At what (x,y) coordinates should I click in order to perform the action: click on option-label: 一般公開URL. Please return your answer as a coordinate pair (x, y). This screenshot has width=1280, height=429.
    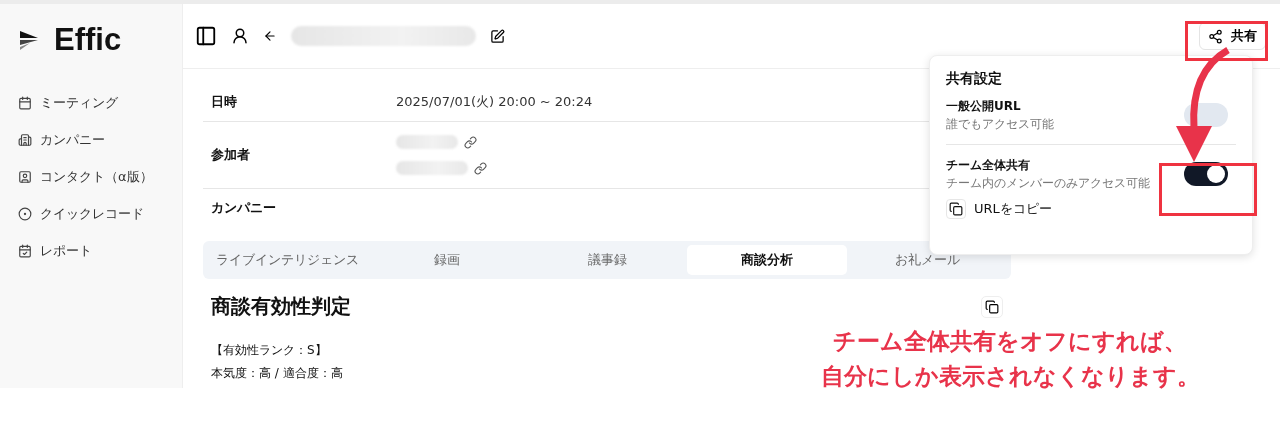
    Looking at the image, I should click on (984, 106).